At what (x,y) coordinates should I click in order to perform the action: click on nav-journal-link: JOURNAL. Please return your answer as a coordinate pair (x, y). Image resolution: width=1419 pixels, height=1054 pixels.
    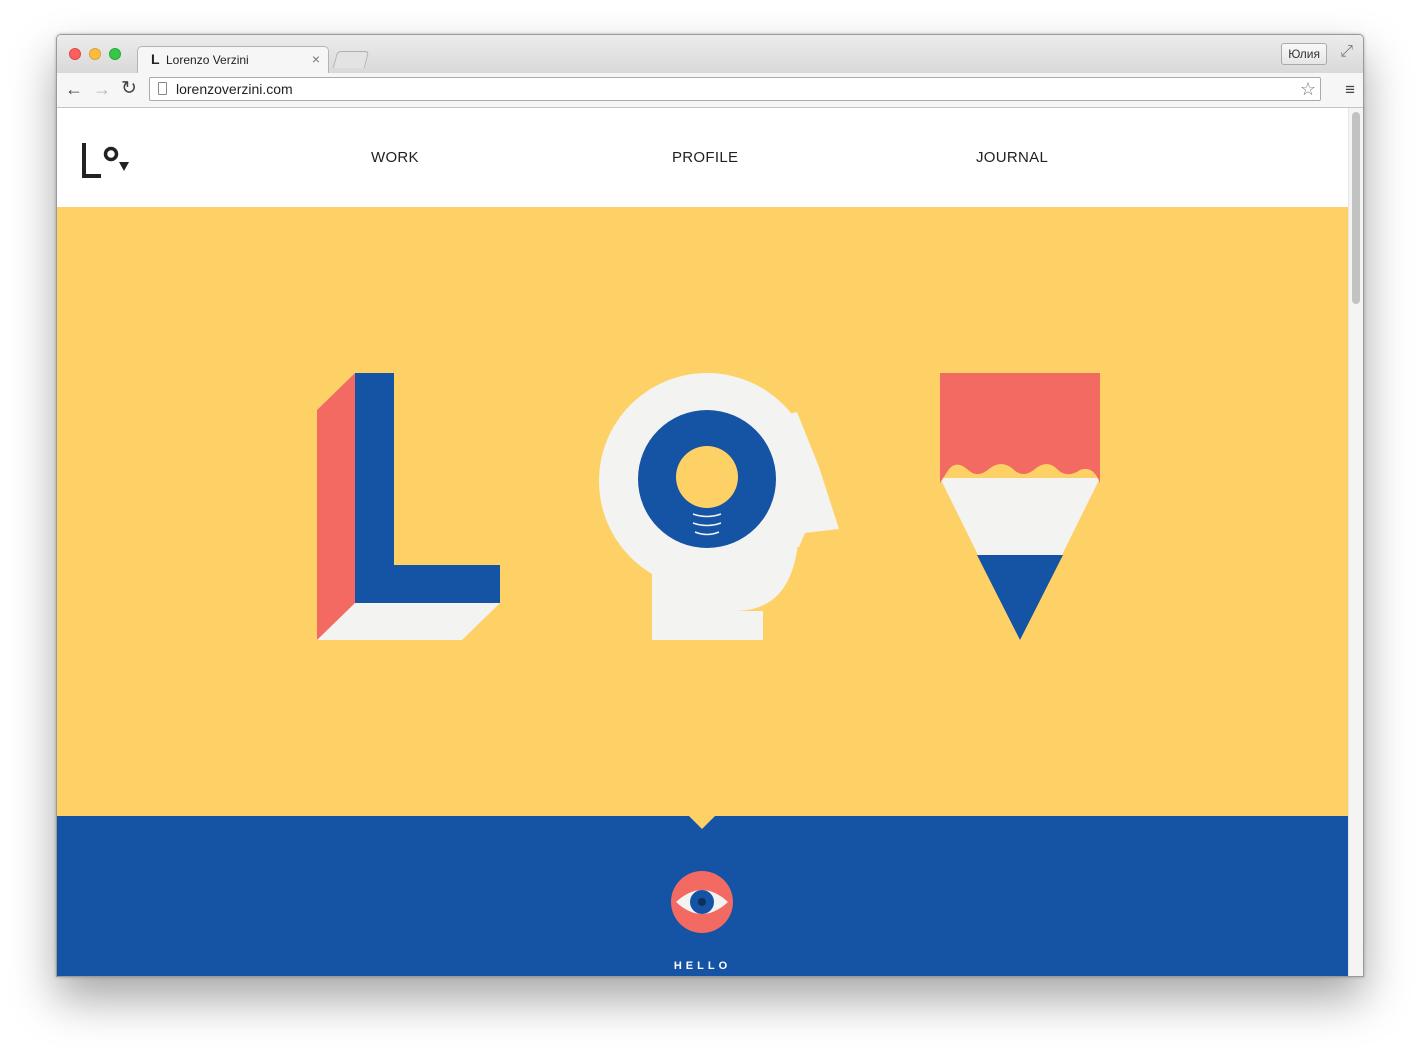
    Looking at the image, I should click on (1012, 157).